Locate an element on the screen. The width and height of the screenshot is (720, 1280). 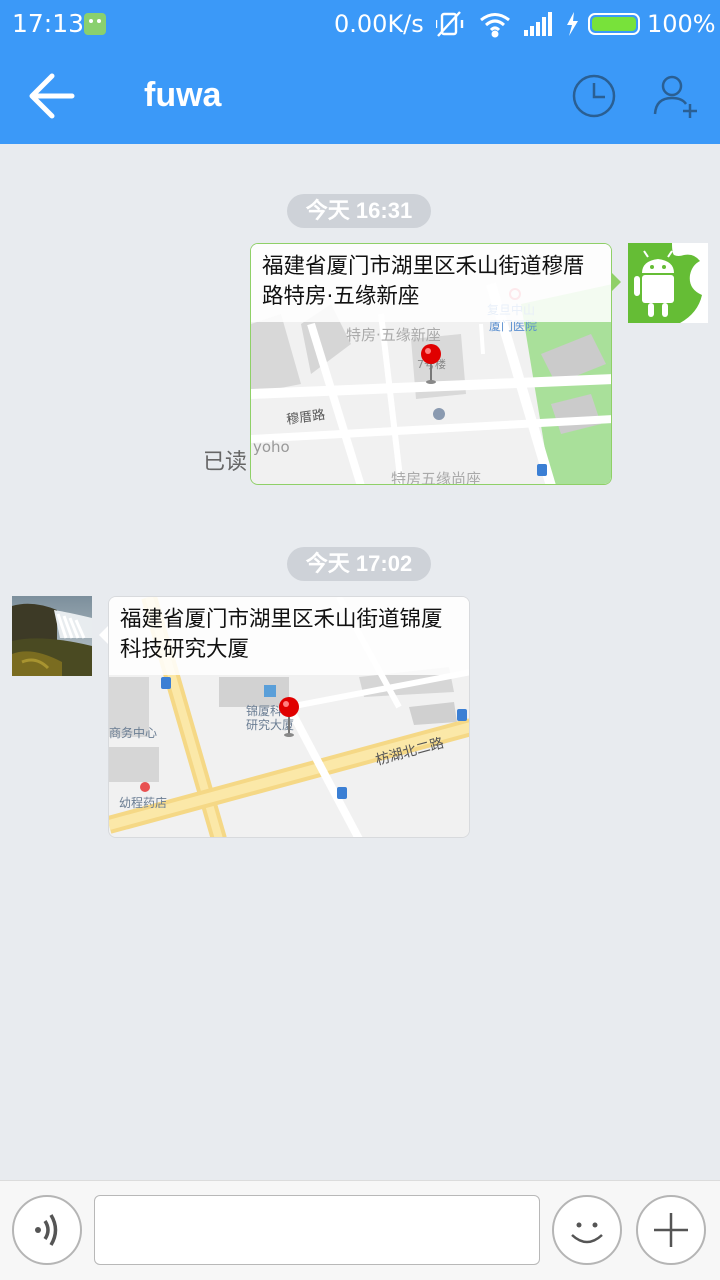
time-divider: 今天 17:02 is located at coordinates (359, 564).